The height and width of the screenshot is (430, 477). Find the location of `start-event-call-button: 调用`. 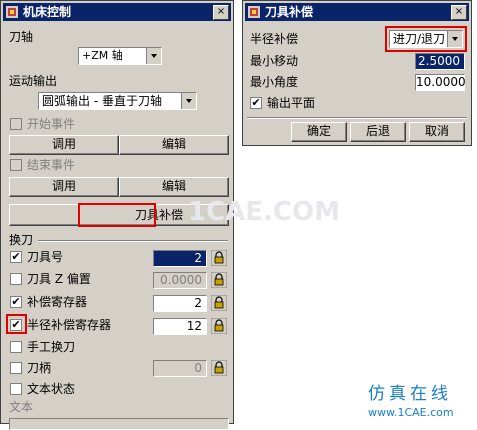

start-event-call-button: 调用 is located at coordinates (64, 145).